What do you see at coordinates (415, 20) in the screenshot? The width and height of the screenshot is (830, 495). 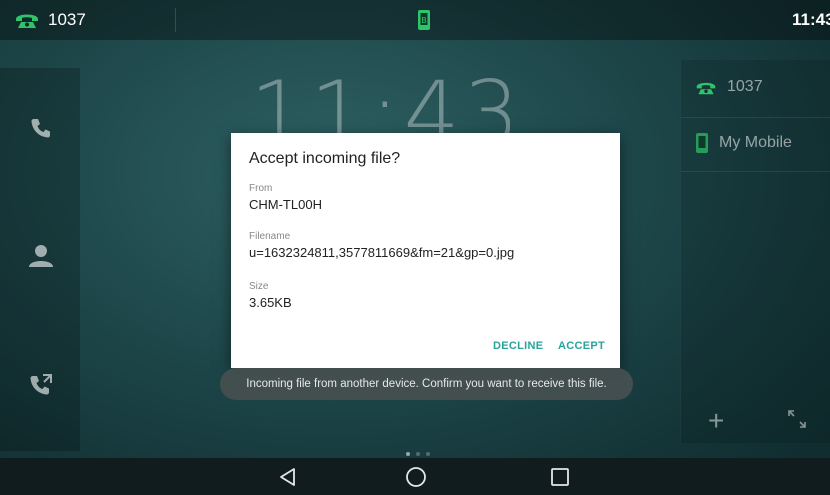 I see `status-bar: 1037 B 11:43` at bounding box center [415, 20].